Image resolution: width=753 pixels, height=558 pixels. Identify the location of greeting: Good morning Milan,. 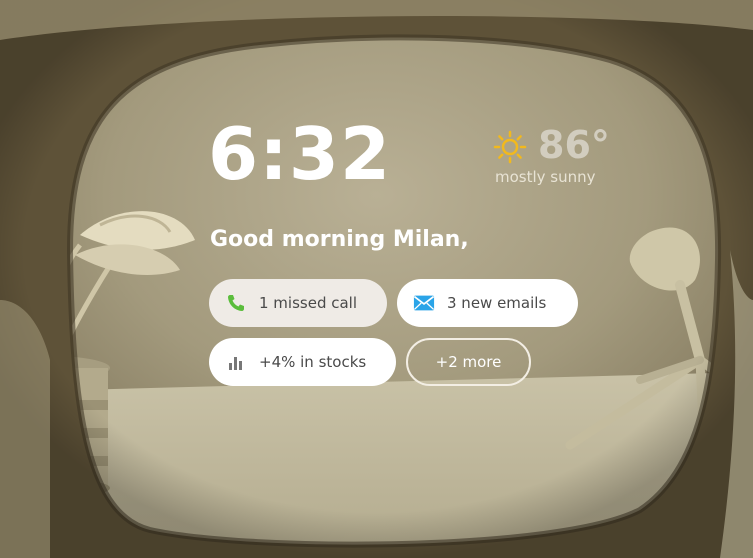
(339, 239).